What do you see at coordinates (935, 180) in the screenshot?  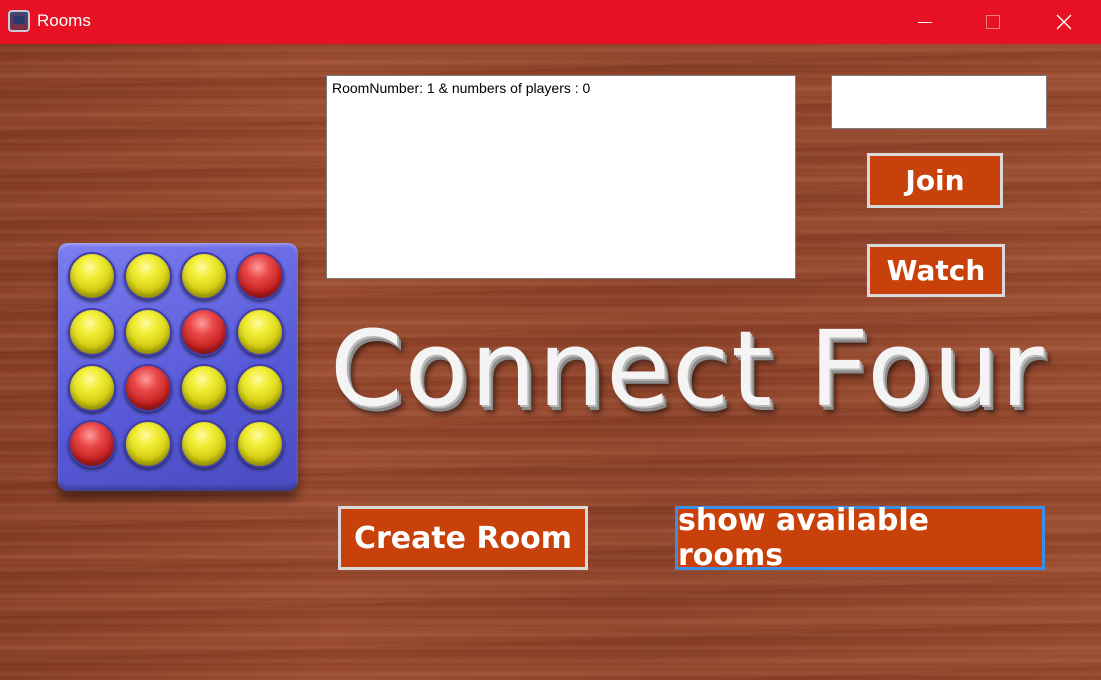 I see `join-button: Join` at bounding box center [935, 180].